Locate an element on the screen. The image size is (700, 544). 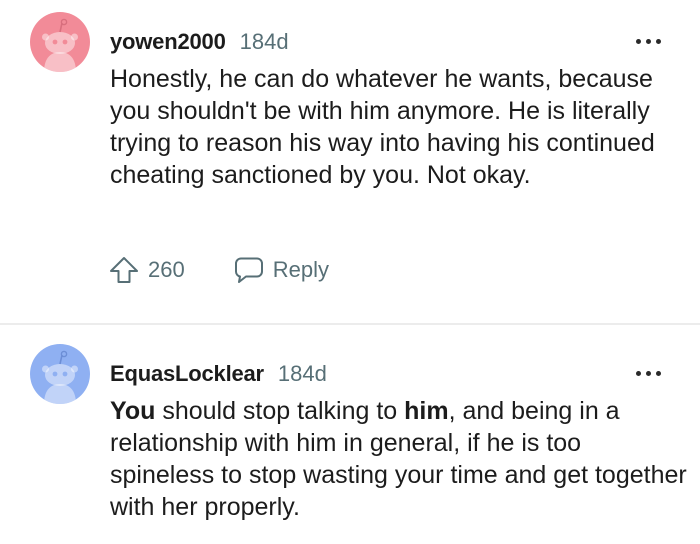
bold-text: him is located at coordinates (426, 411).